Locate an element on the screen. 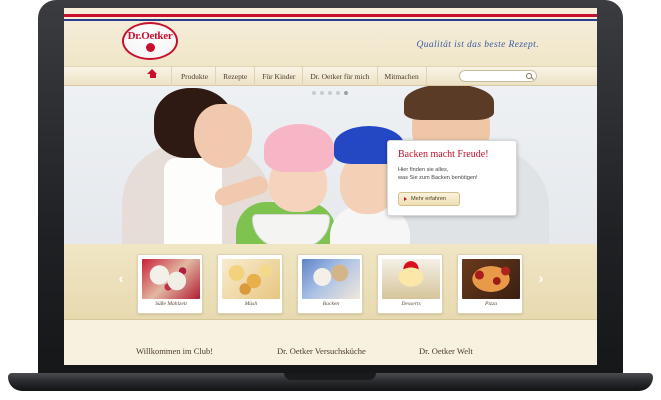  hero-slide-indicators is located at coordinates (330, 93).